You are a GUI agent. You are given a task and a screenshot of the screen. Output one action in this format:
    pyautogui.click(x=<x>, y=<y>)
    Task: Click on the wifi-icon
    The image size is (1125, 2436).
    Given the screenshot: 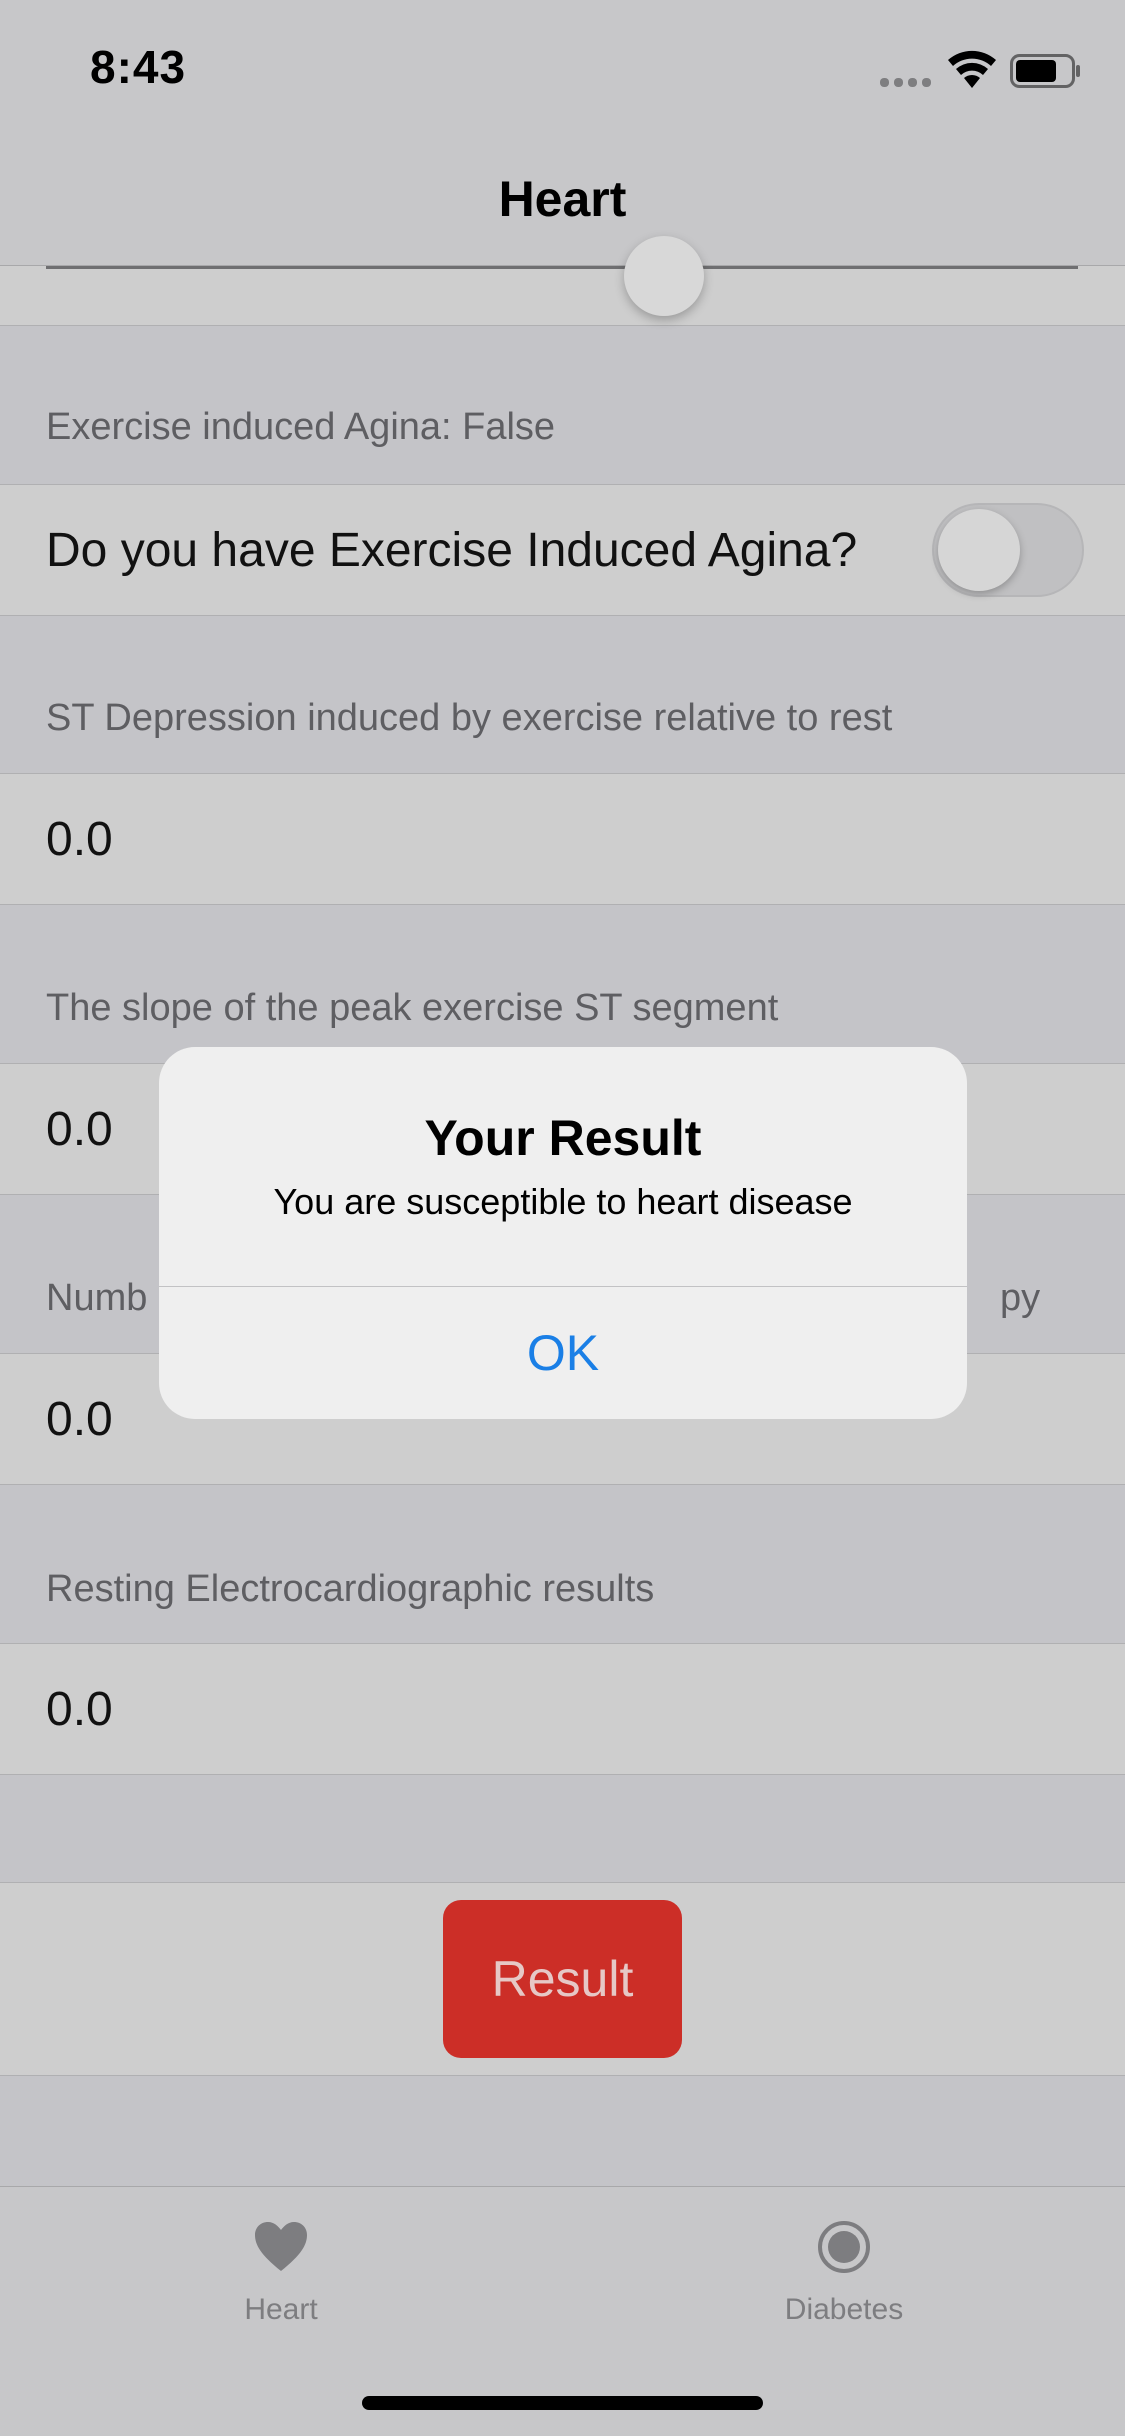 What is the action you would take?
    pyautogui.click(x=972, y=69)
    